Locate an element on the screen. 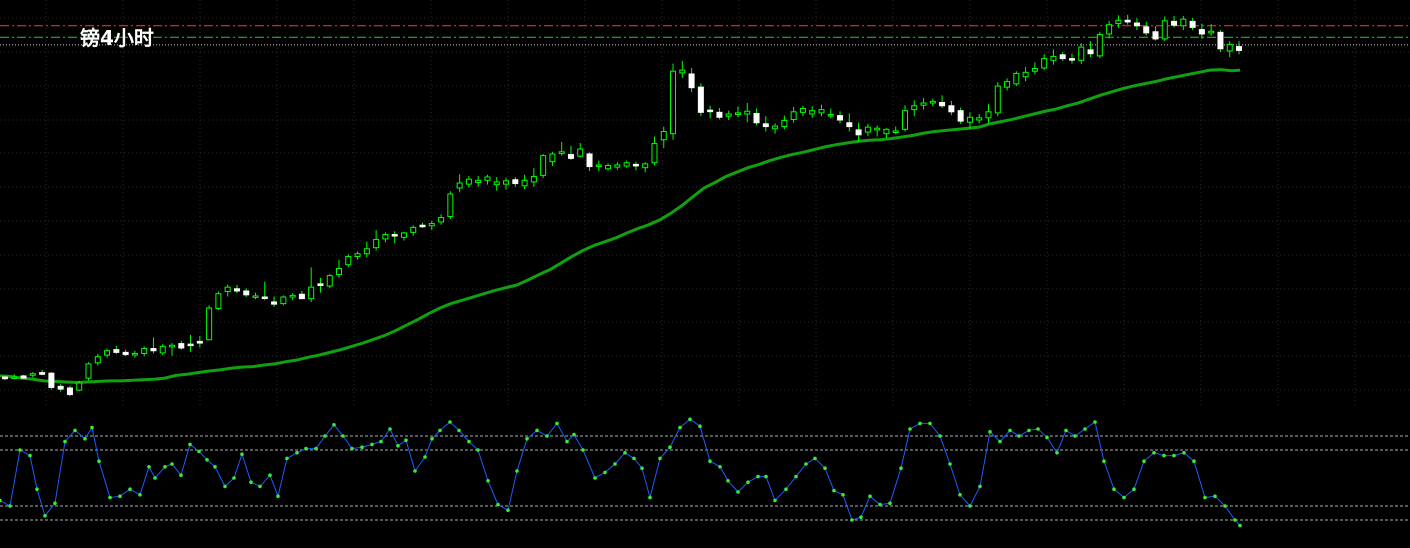  reference-lines is located at coordinates (705, 35).